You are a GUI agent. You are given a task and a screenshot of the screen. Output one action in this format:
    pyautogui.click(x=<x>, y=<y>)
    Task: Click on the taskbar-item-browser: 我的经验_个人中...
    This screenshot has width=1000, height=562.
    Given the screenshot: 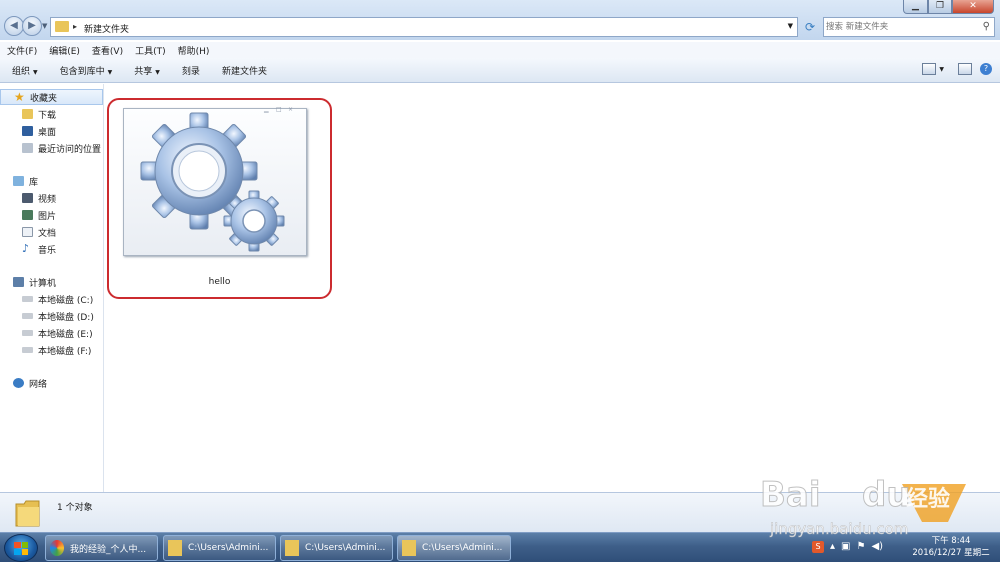 What is the action you would take?
    pyautogui.click(x=101, y=548)
    